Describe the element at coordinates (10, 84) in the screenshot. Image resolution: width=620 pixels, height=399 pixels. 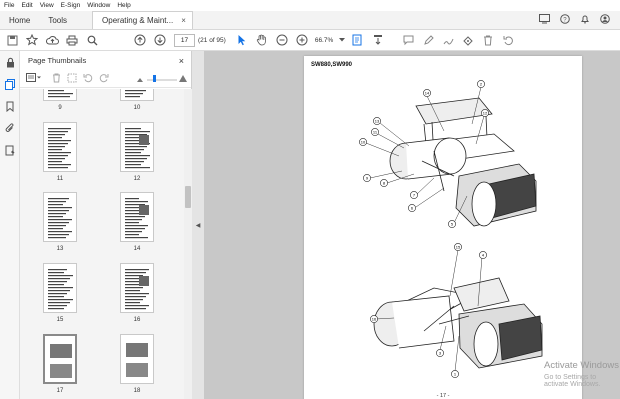
I see `page-thumbnails-icon` at that location.